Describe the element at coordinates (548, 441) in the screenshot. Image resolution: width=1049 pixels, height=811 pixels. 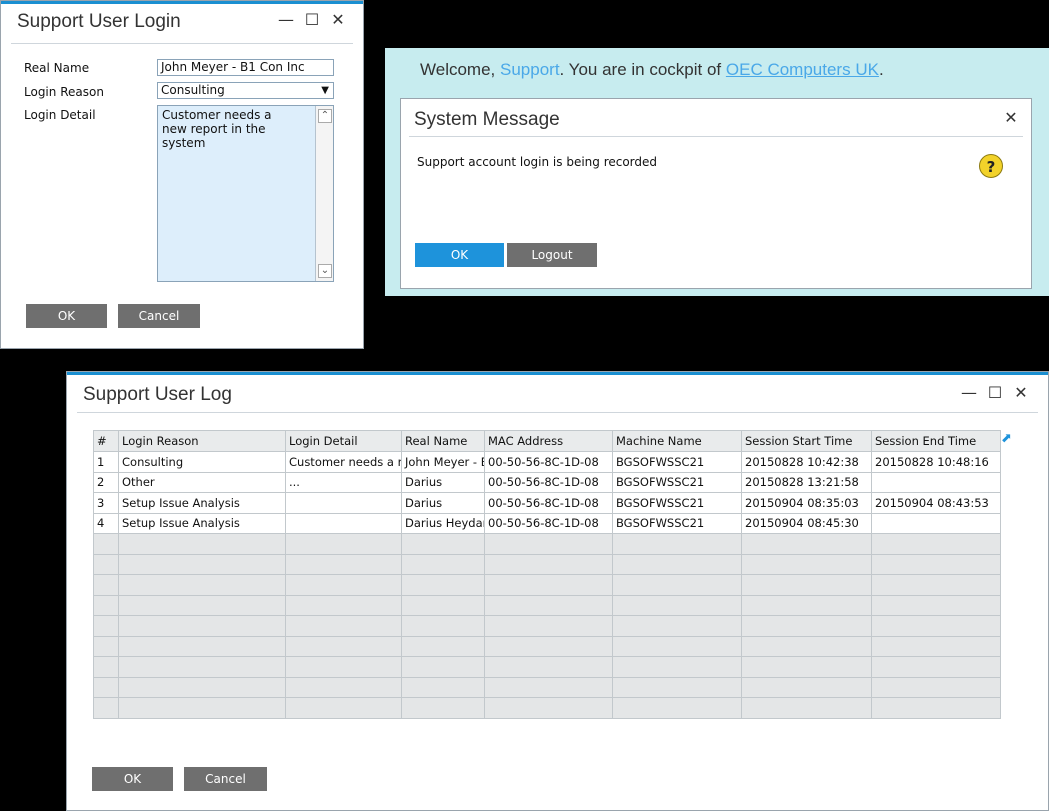
I see `column-header: MAC Address` at that location.